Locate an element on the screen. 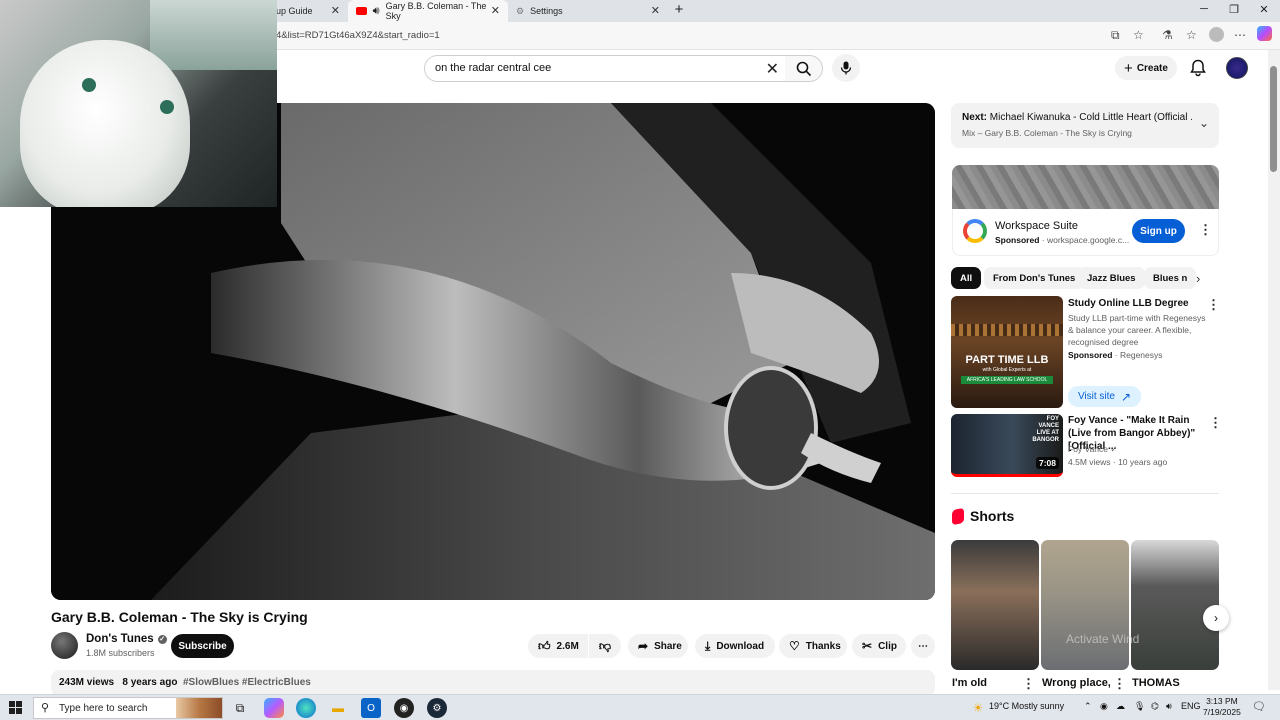  clip-button: ✂ Clip is located at coordinates (879, 646).